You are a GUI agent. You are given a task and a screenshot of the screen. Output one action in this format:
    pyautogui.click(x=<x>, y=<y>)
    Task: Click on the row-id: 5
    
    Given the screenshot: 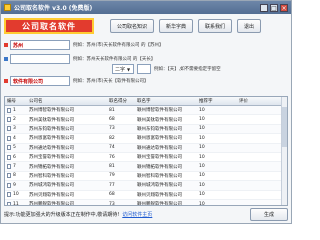 What is the action you would take?
    pyautogui.click(x=14, y=148)
    